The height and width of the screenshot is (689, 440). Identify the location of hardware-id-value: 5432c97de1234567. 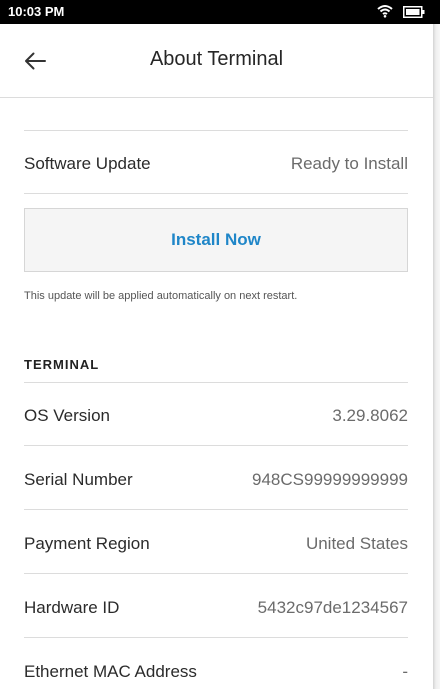
(332, 607).